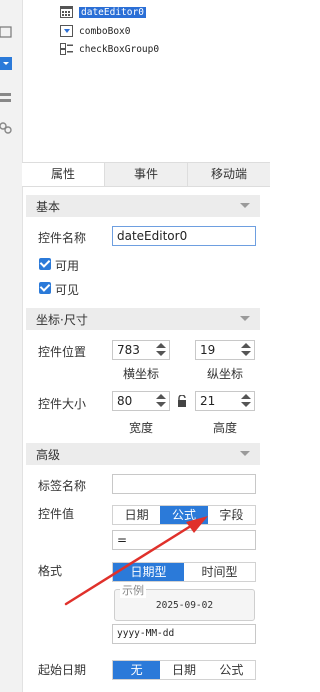  Describe the element at coordinates (136, 561) in the screenshot. I see `annotation-arrow` at that location.